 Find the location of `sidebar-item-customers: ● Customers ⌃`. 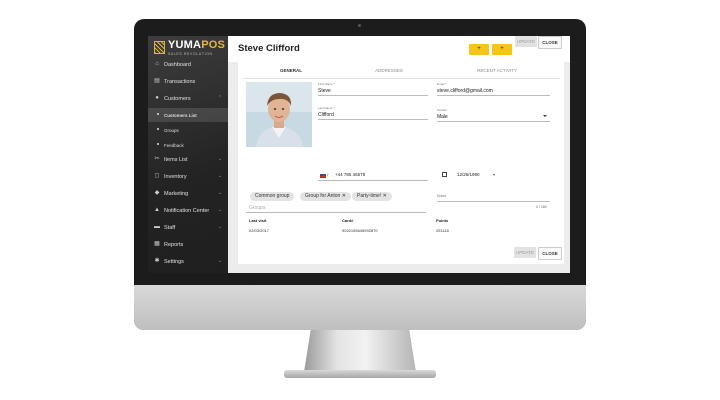

sidebar-item-customers: ● Customers ⌃ is located at coordinates (188, 99).